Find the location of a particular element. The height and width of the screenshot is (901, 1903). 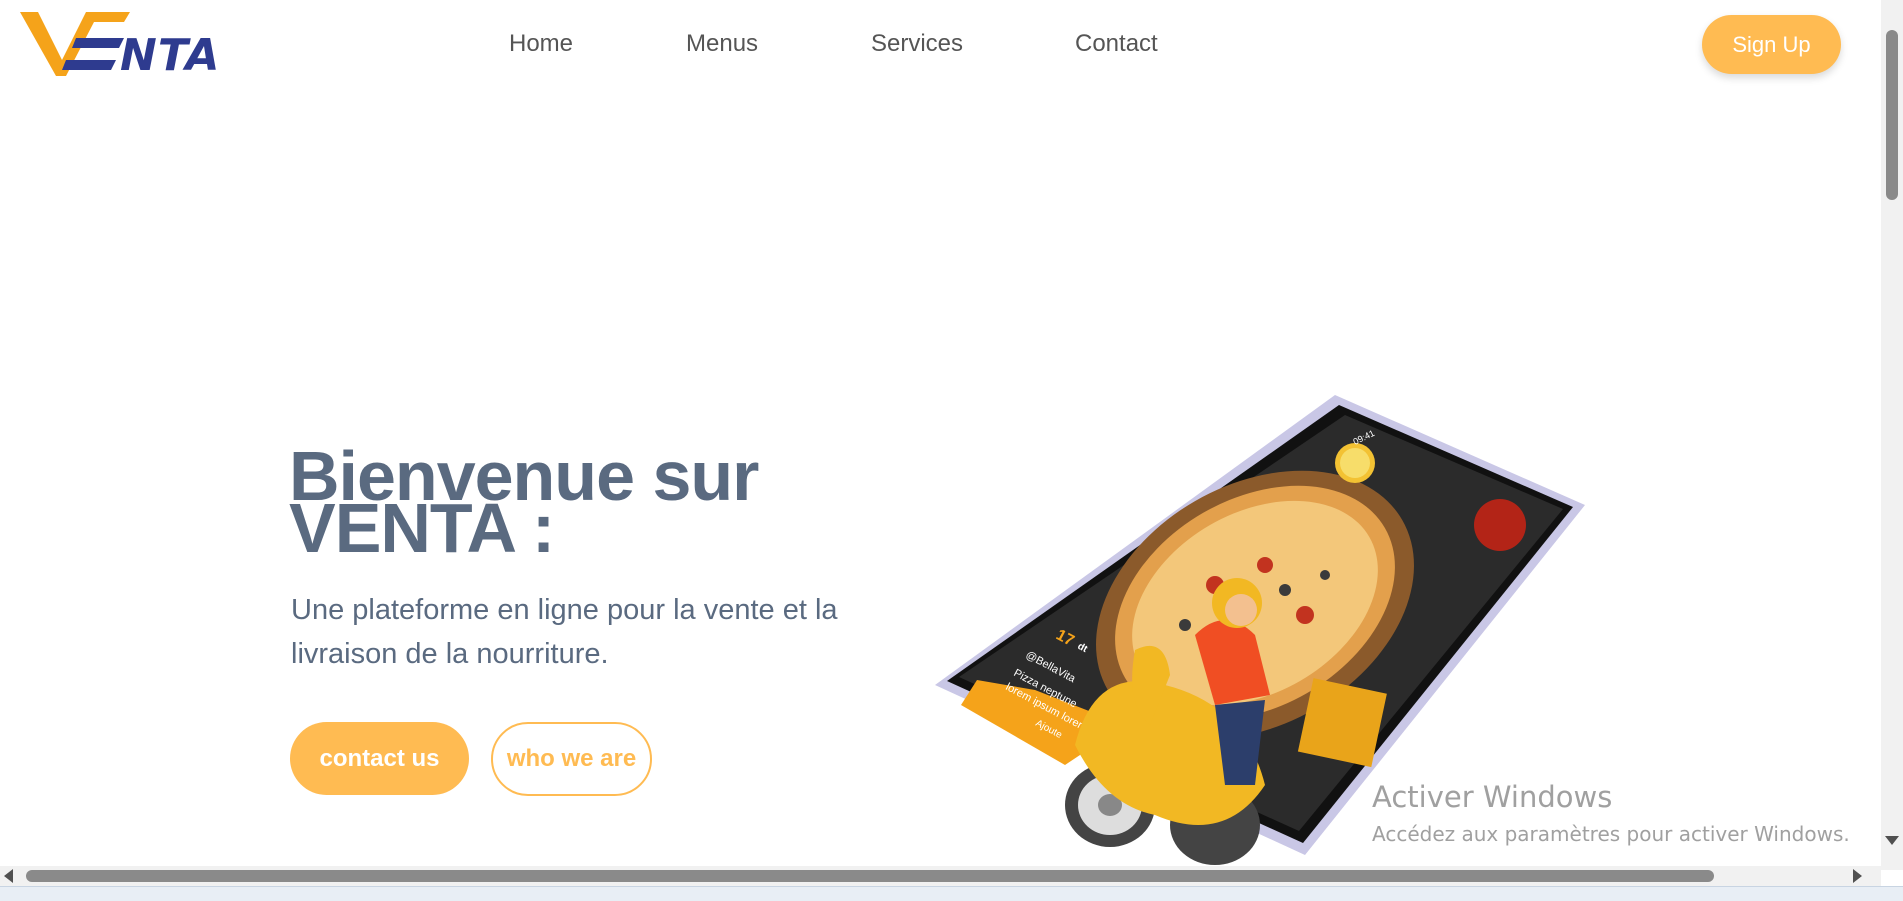

scroll-down-arrow-icon is located at coordinates (1892, 840).